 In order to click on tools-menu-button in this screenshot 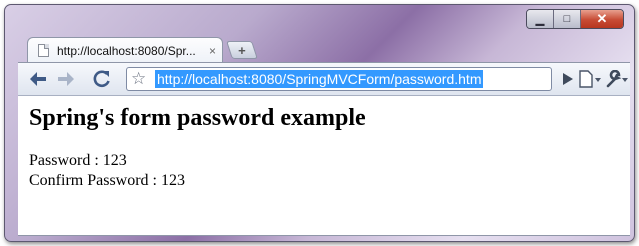, I will do `click(617, 79)`.